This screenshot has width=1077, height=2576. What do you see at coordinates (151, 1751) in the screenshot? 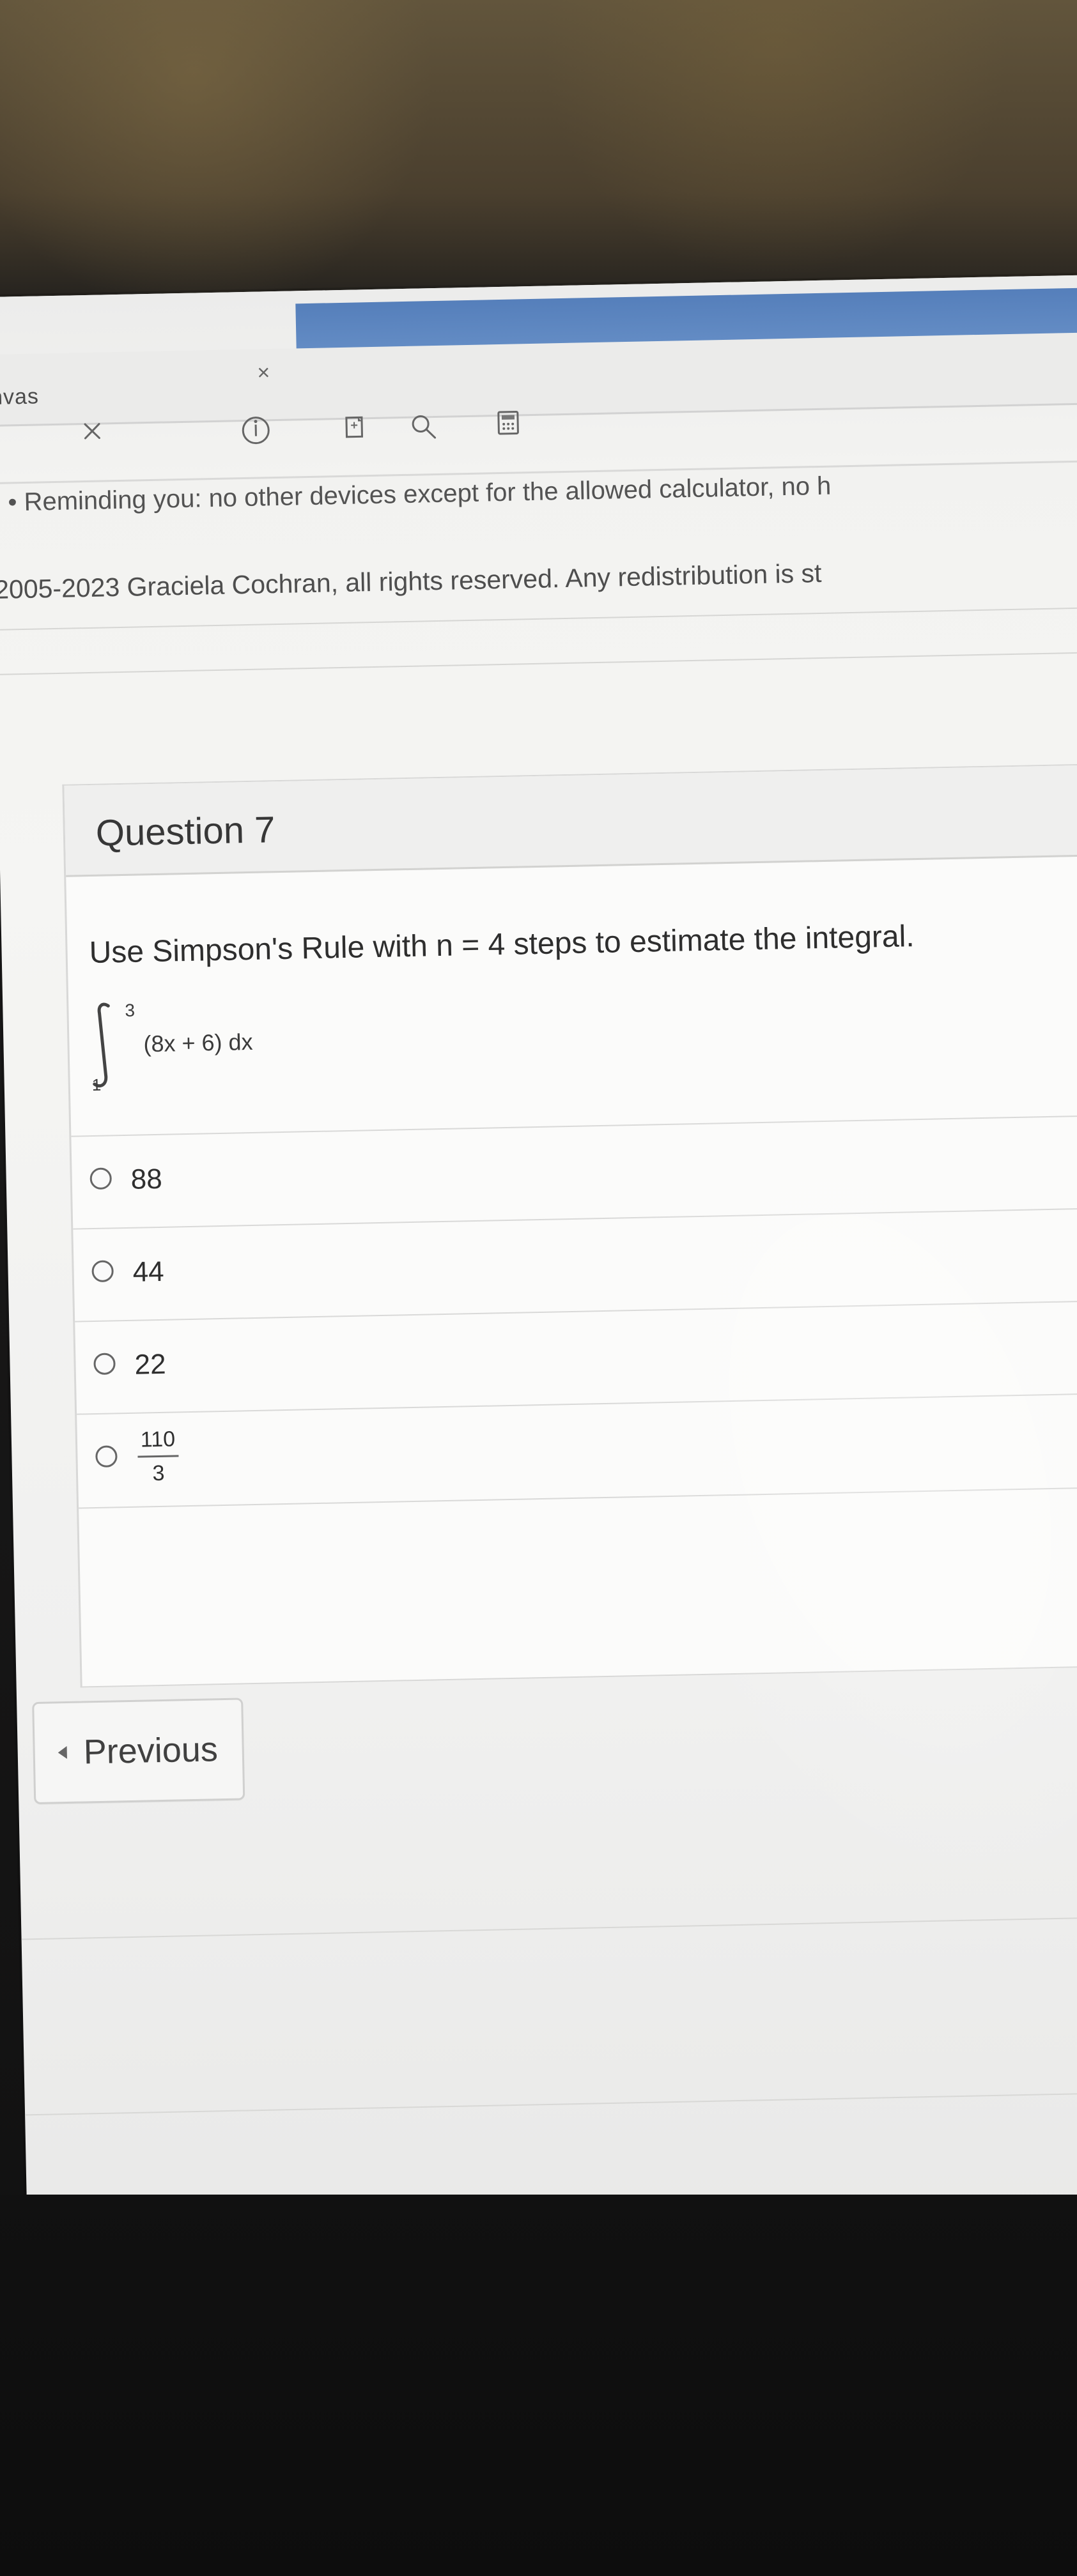
I see `previous-label: Previous` at bounding box center [151, 1751].